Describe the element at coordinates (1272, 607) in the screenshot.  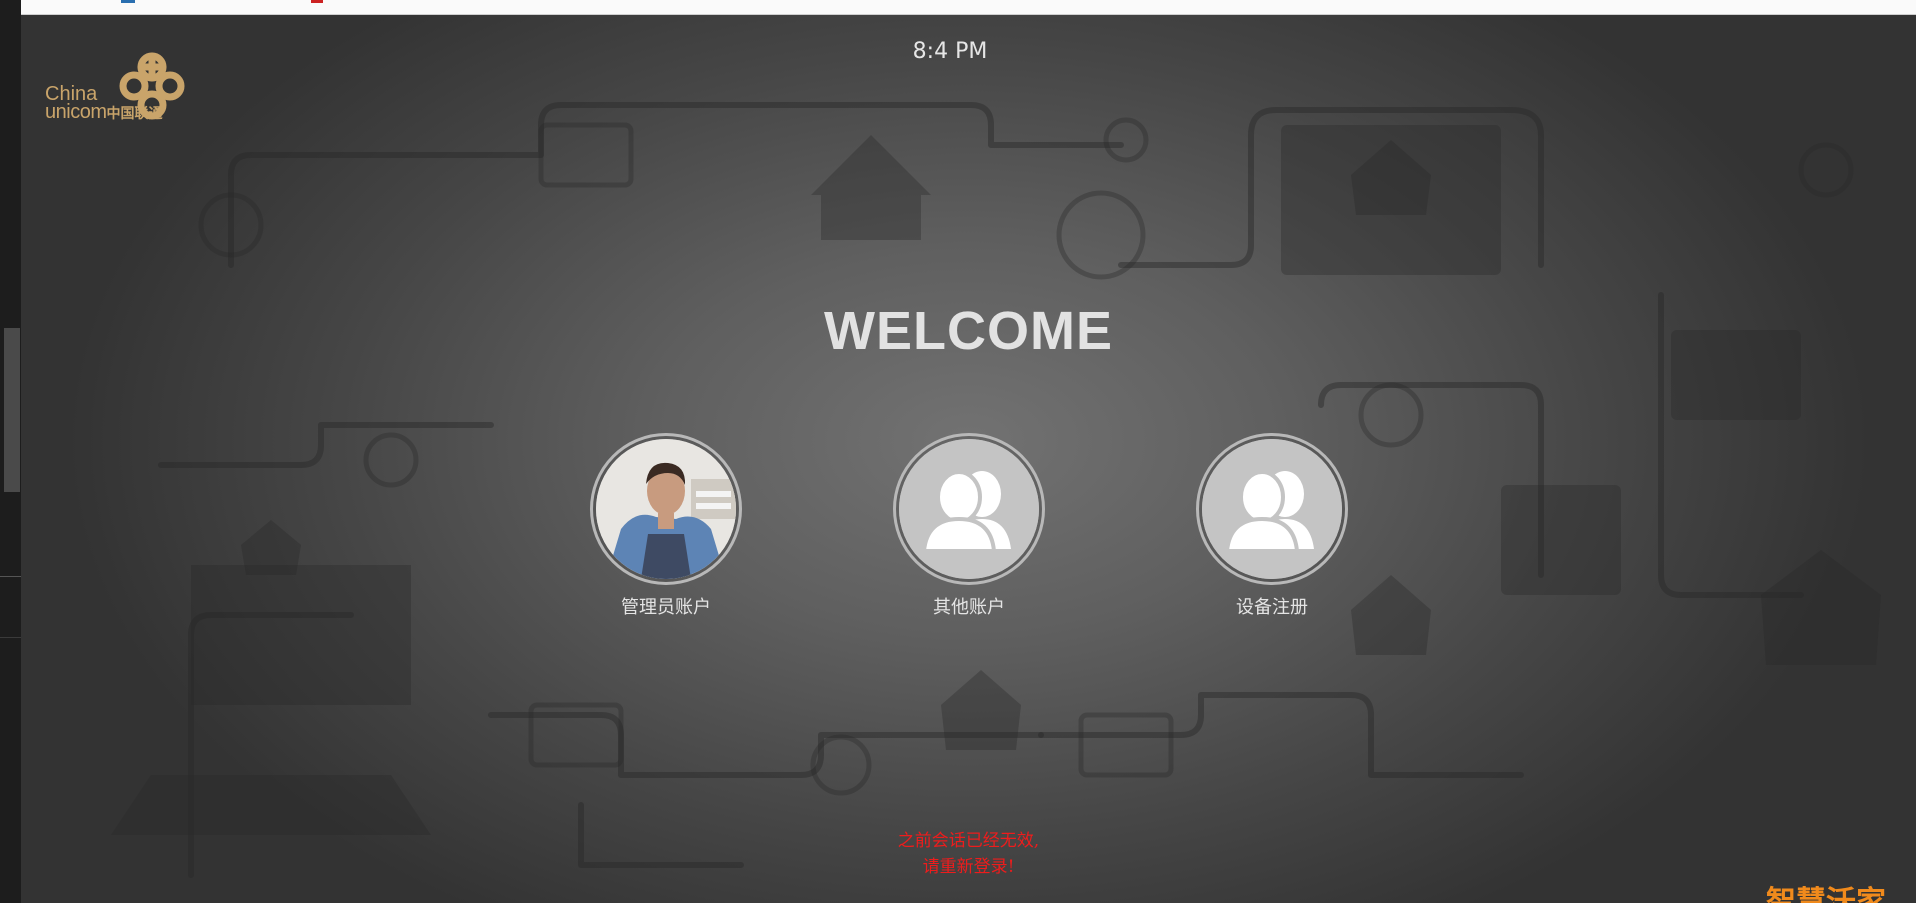
I see `account-label: 设备注册` at that location.